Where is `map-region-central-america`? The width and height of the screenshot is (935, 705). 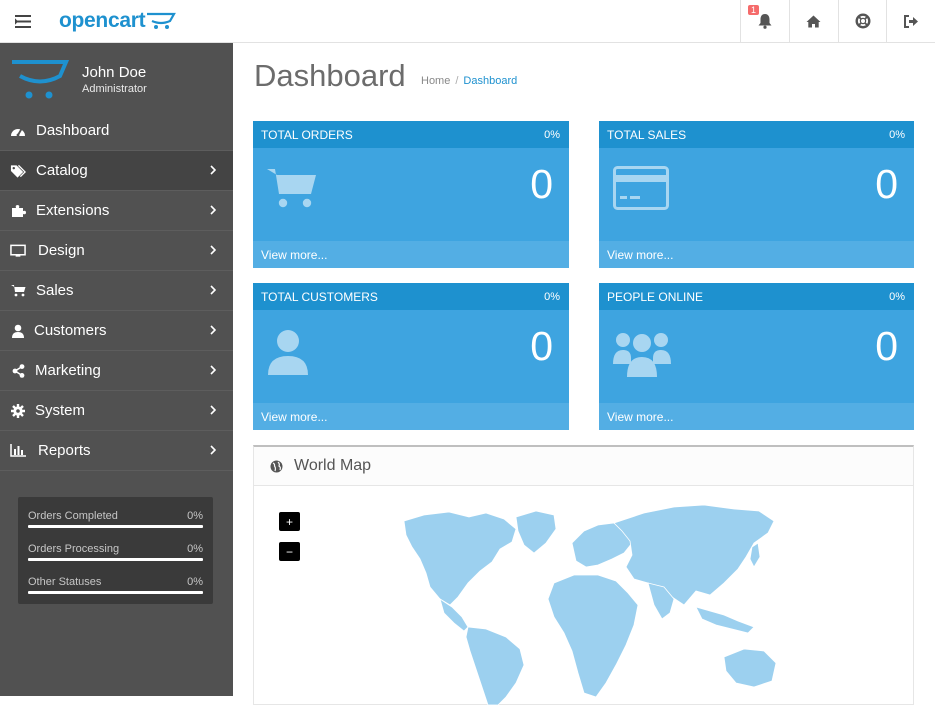
map-region-central-america is located at coordinates (454, 615).